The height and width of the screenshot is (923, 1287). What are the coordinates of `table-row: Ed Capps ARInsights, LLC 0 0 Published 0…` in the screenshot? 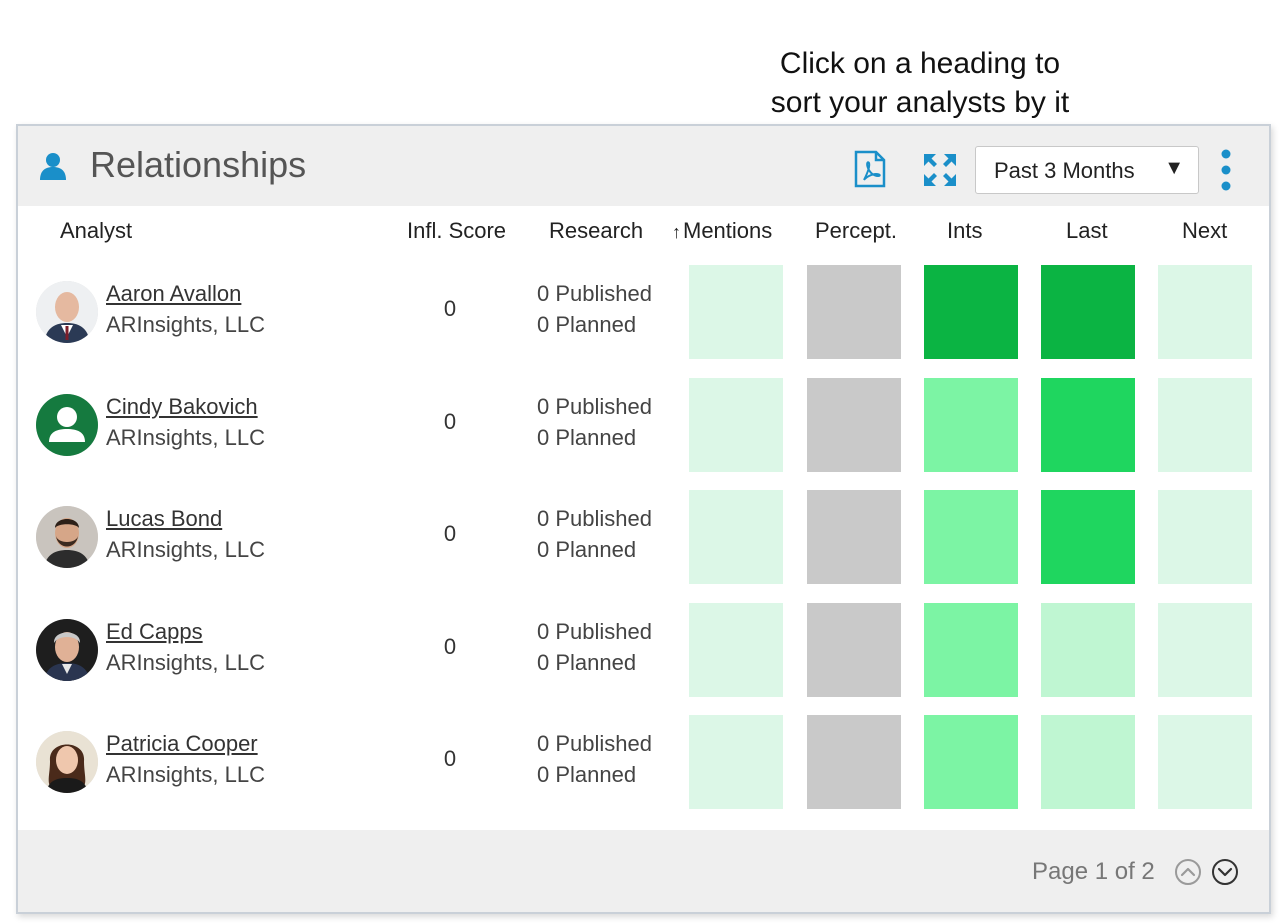 It's located at (643, 659).